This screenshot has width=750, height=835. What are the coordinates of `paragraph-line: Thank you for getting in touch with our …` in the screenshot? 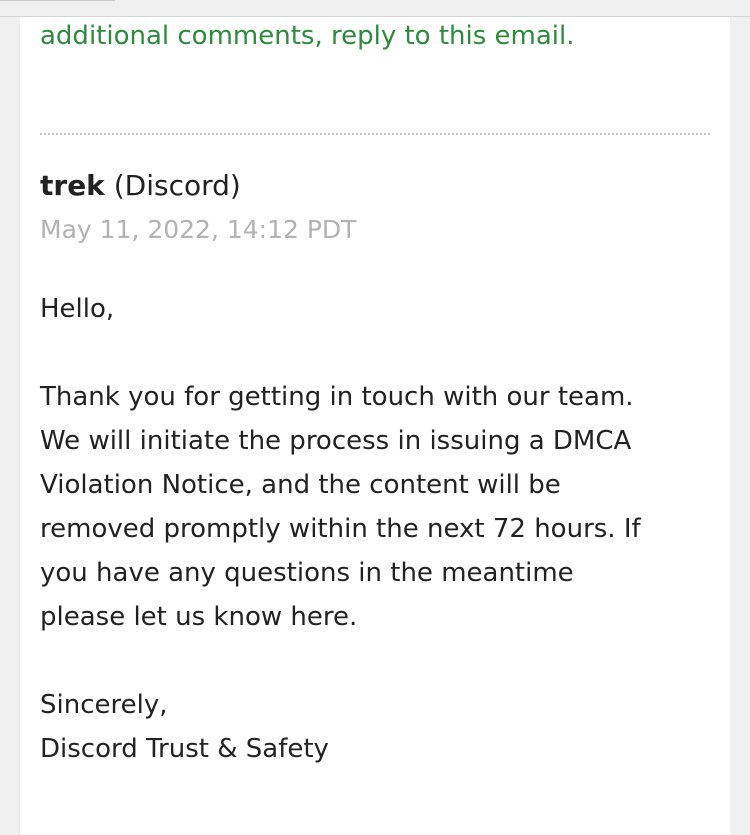 It's located at (337, 397).